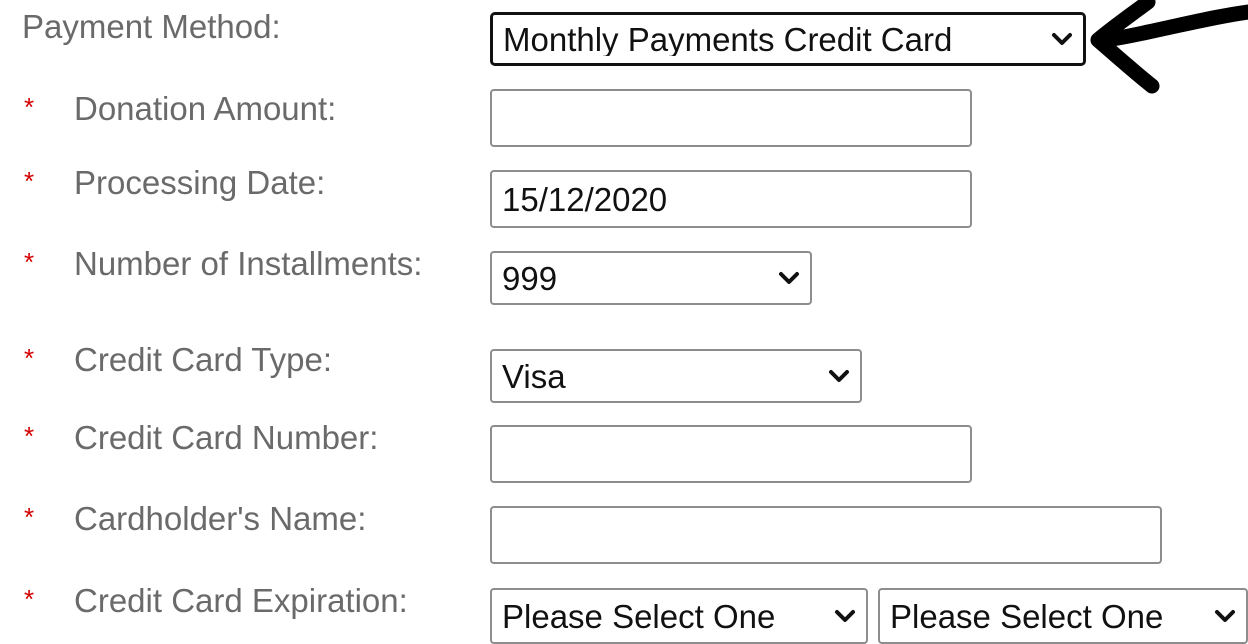  What do you see at coordinates (1169, 47) in the screenshot?
I see `hand-drawn-arrow-icon` at bounding box center [1169, 47].